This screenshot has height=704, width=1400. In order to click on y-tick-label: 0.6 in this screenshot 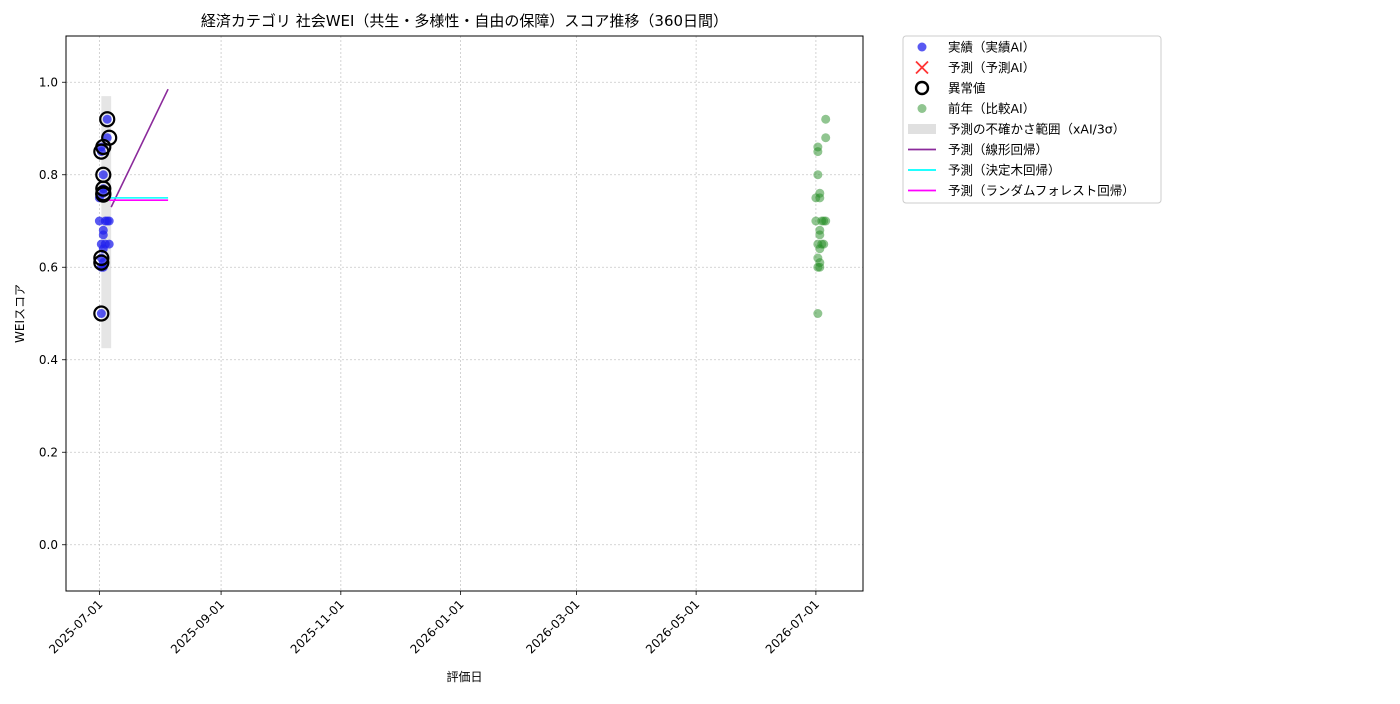, I will do `click(48, 267)`.